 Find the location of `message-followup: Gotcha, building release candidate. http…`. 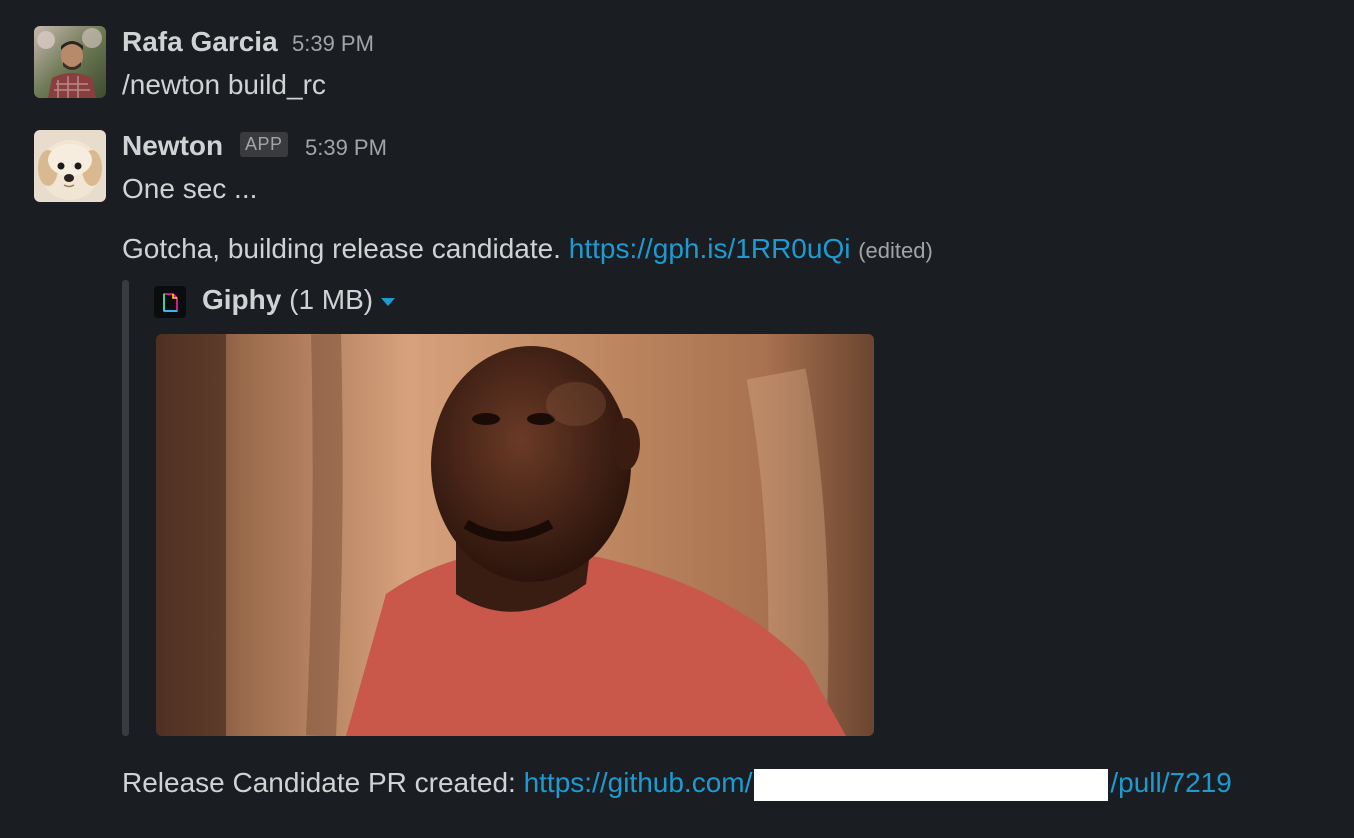

message-followup: Gotcha, building release candidate. http… is located at coordinates (527, 249).